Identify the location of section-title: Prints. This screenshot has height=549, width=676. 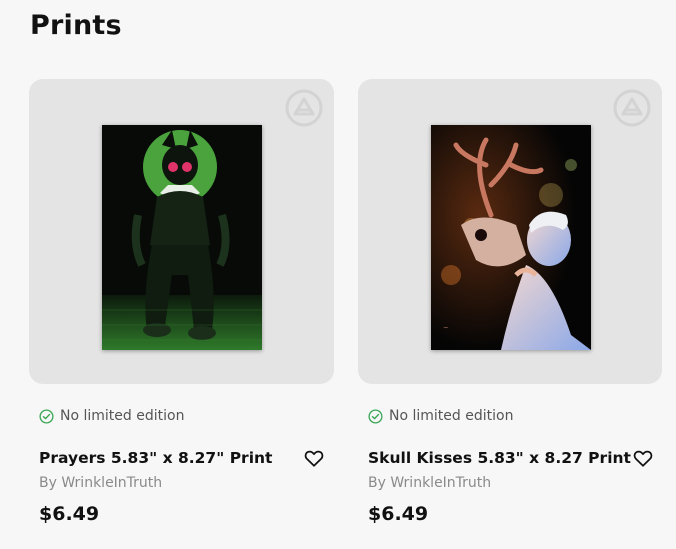
(76, 25).